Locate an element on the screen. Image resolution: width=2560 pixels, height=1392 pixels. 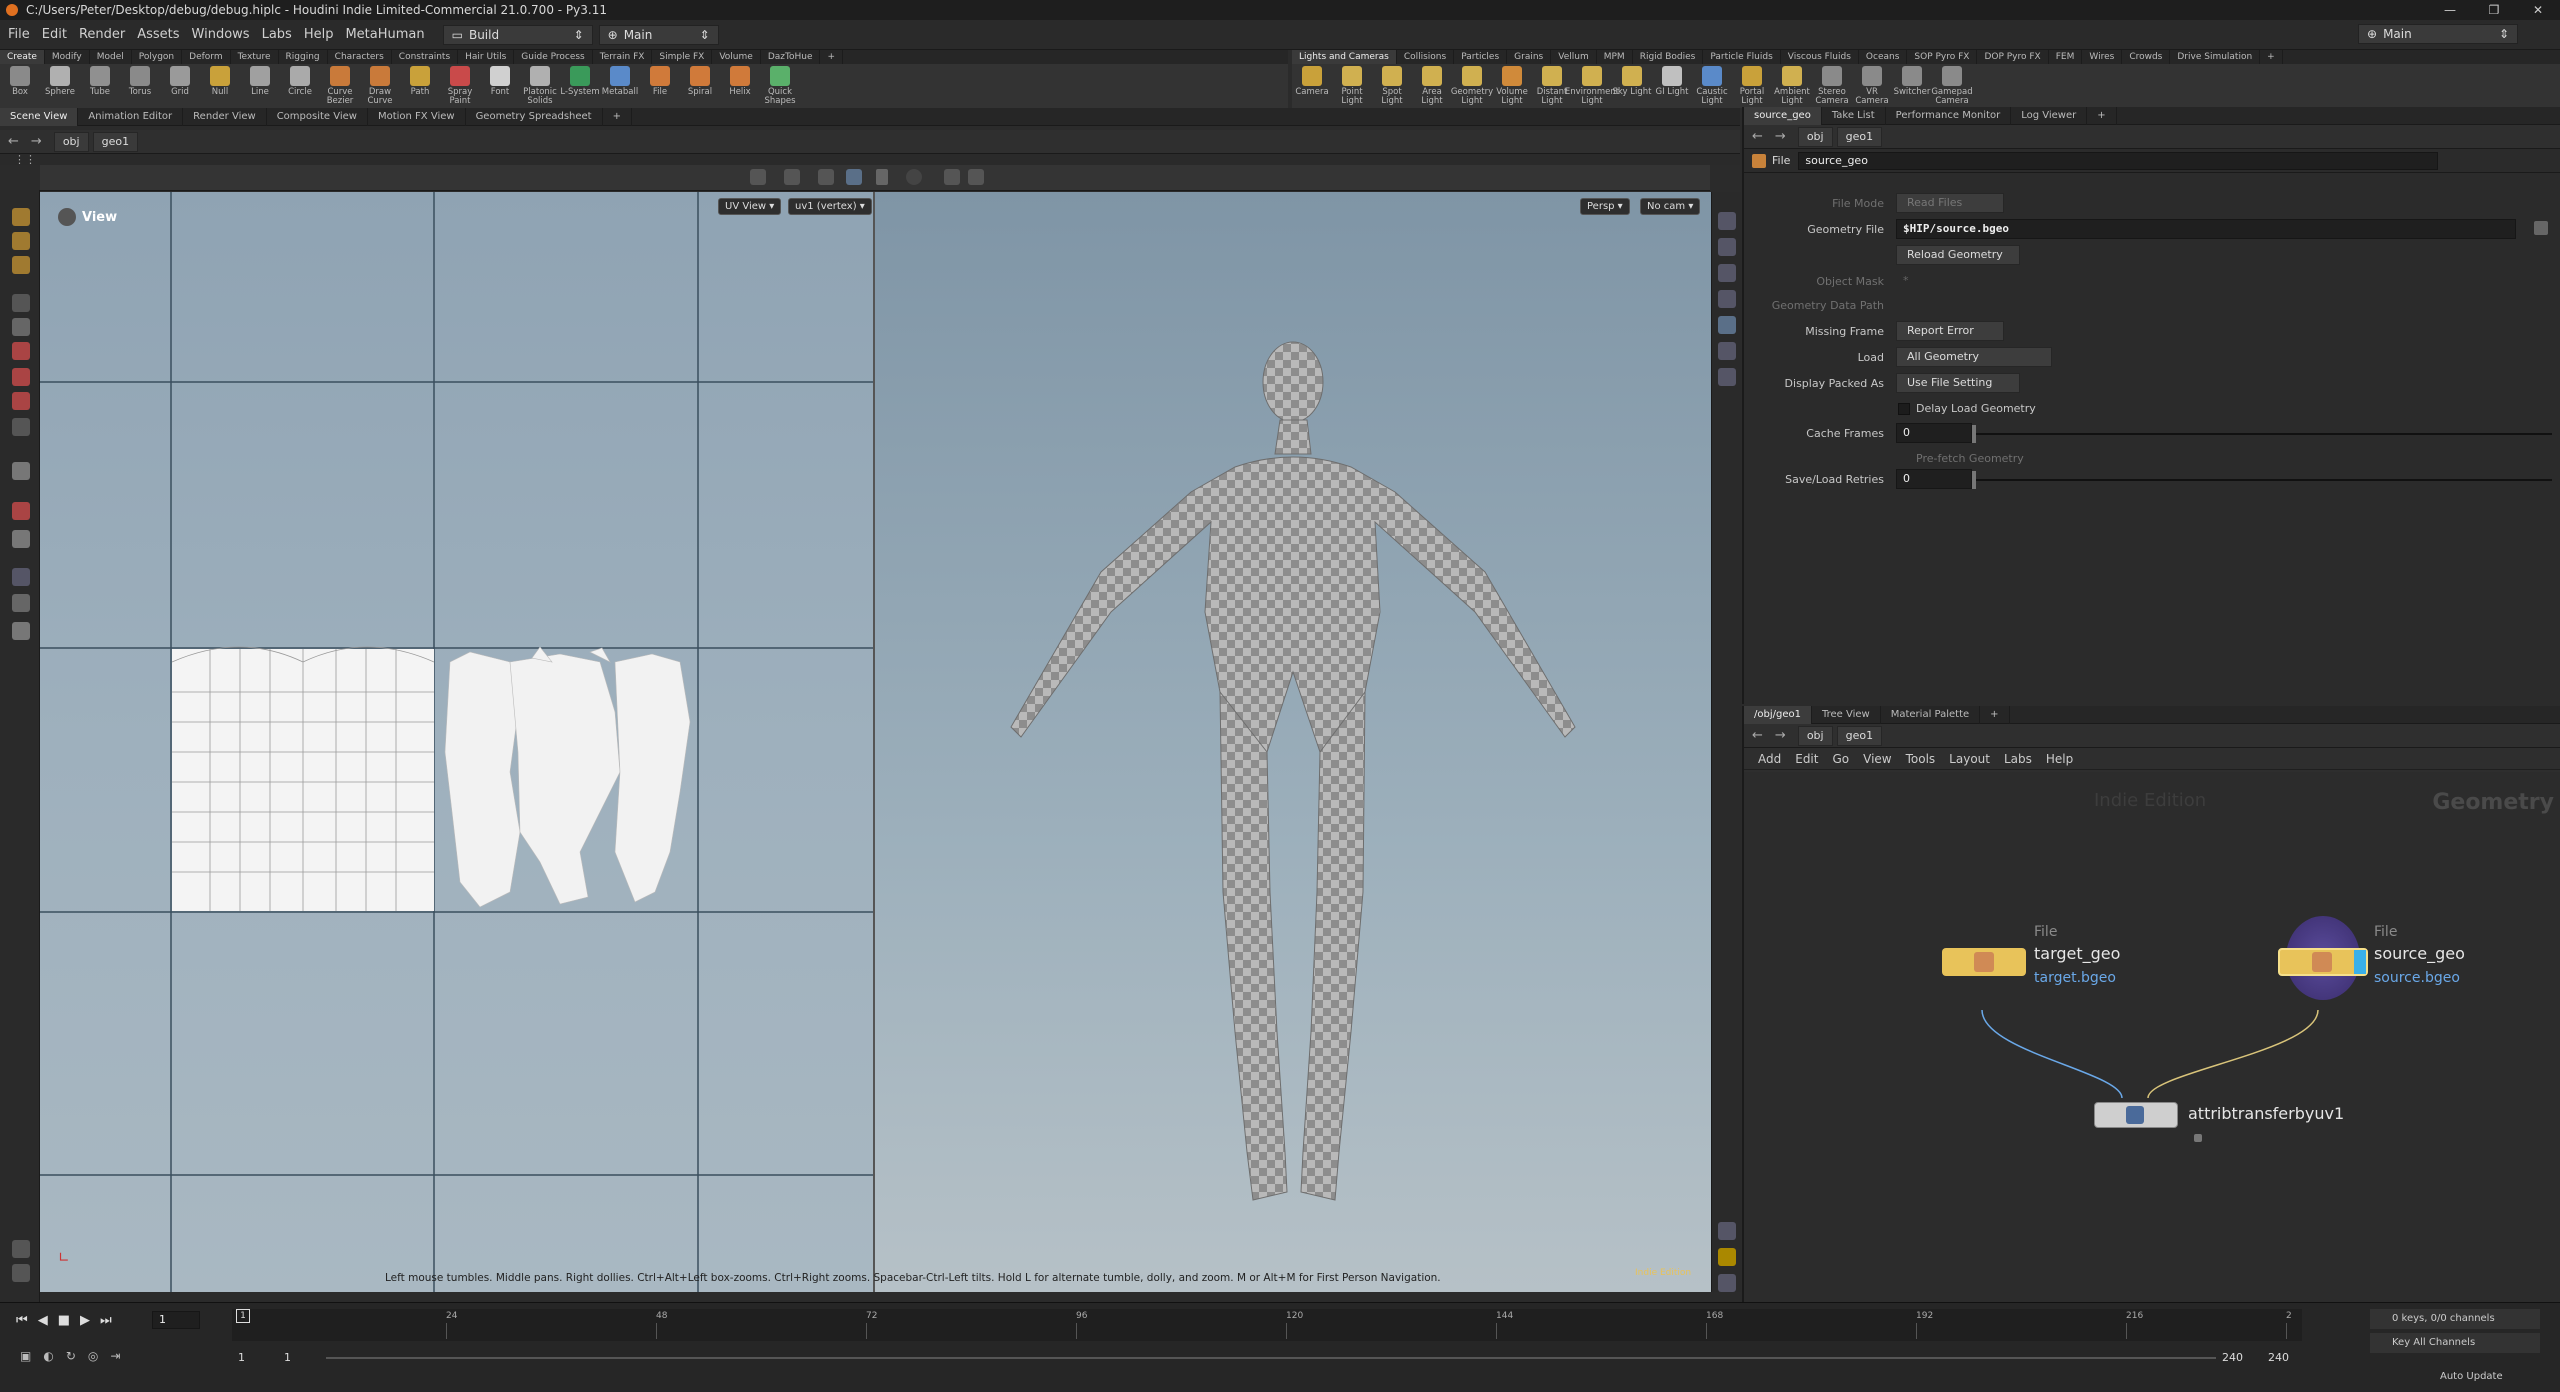
single-view-icon is located at coordinates (882, 177).